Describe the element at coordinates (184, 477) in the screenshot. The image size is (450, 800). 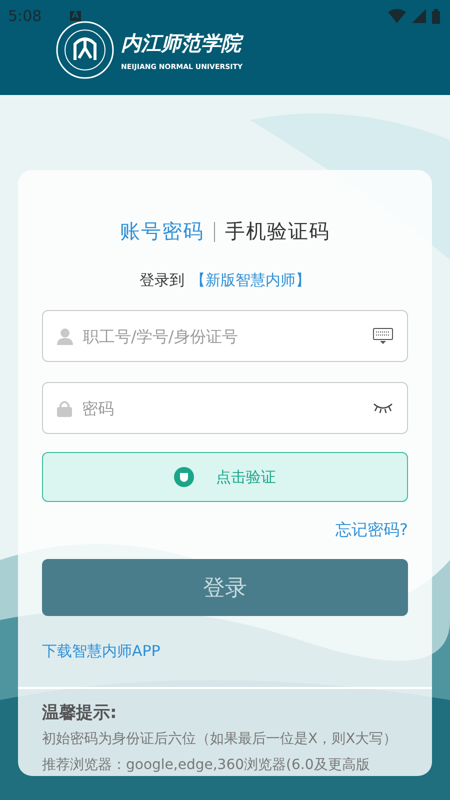
I see `shield-icon` at that location.